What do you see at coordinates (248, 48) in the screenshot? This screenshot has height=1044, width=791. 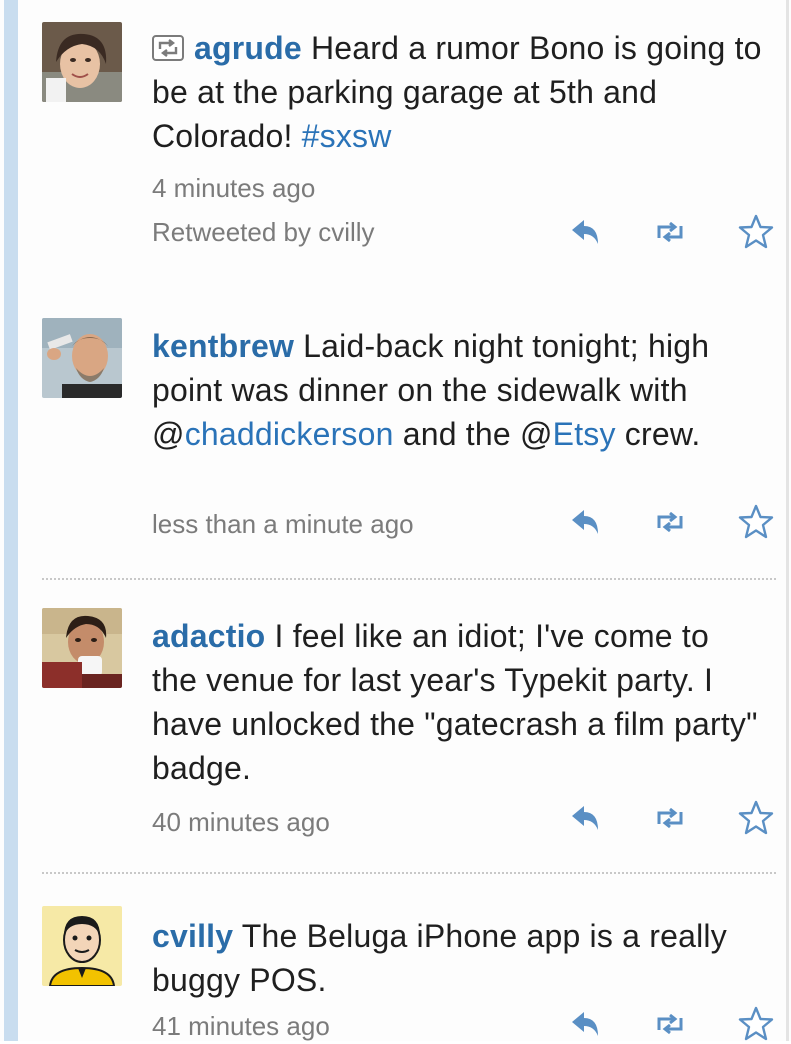 I see `tweet-username: agrude` at bounding box center [248, 48].